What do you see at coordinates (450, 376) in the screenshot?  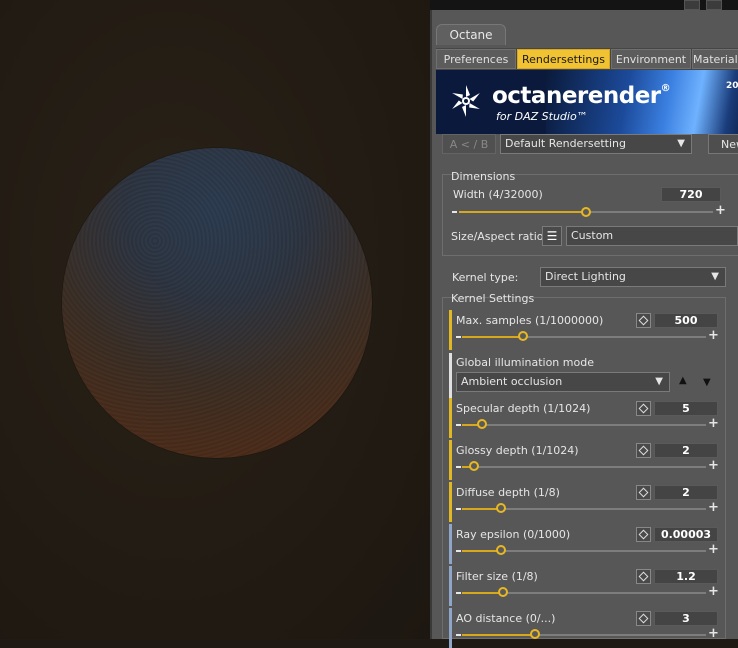 I see `gi-stripe` at bounding box center [450, 376].